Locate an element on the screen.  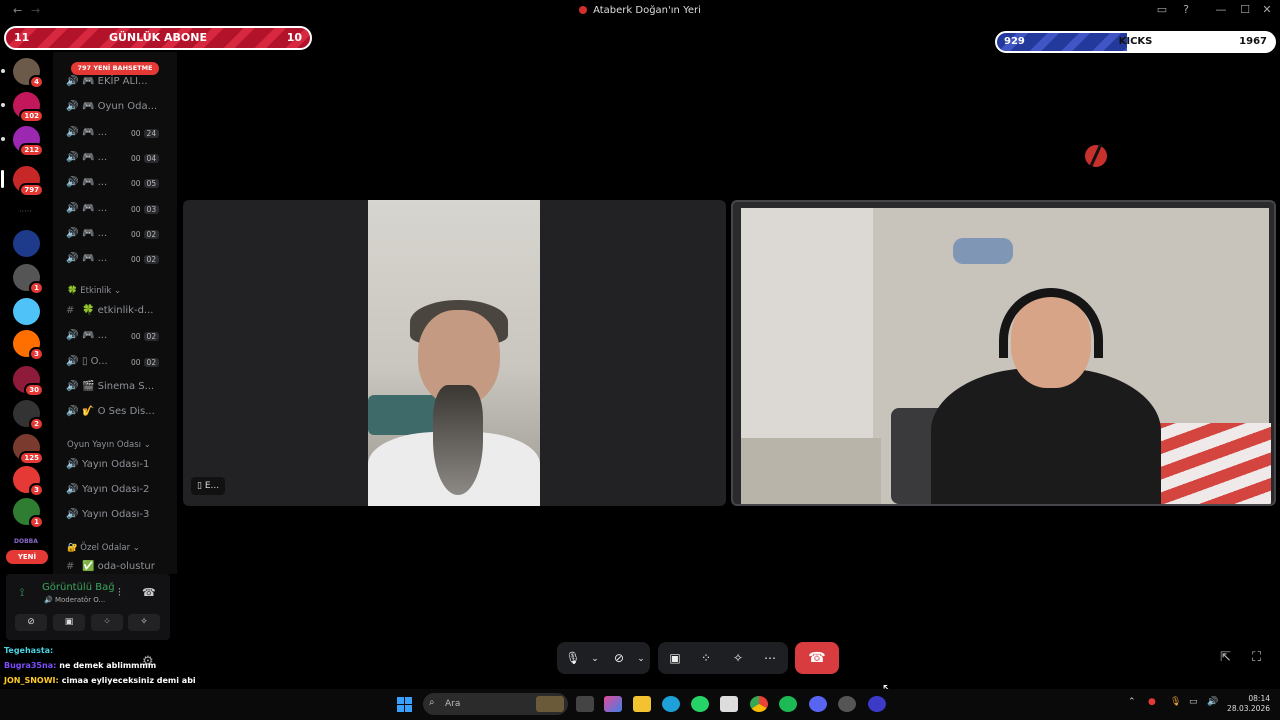
disconnect-icon: ☎ is located at coordinates (149, 592).